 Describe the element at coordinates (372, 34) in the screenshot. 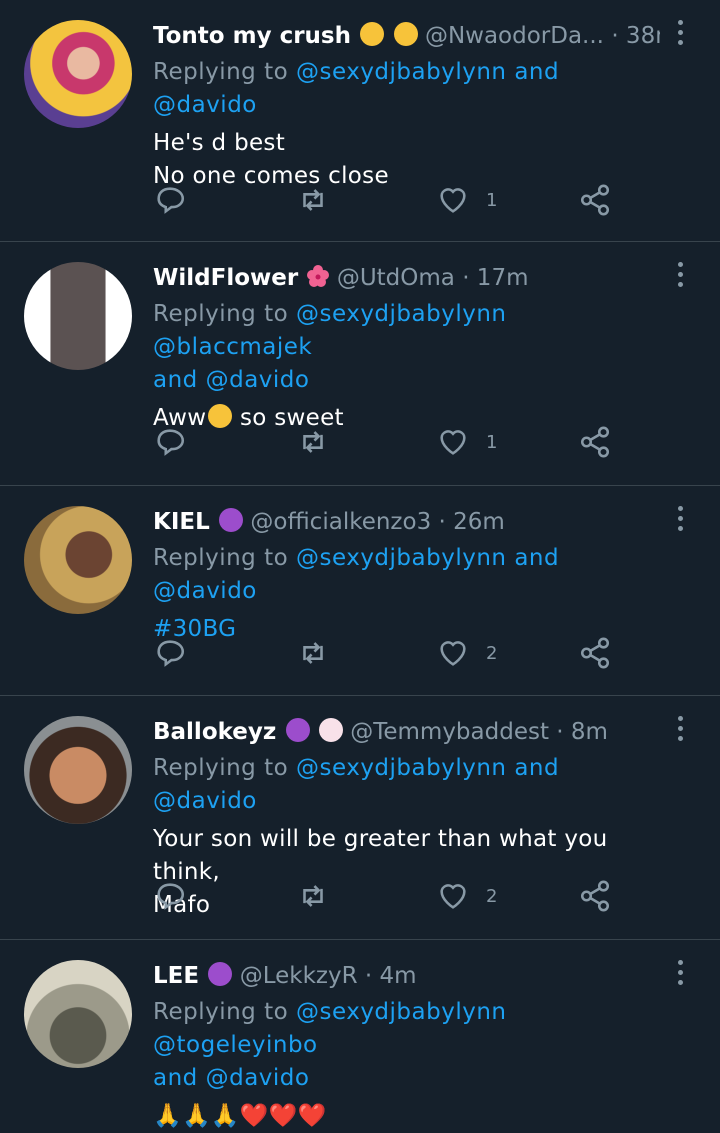

I see `smiling-hearts-emoji` at that location.